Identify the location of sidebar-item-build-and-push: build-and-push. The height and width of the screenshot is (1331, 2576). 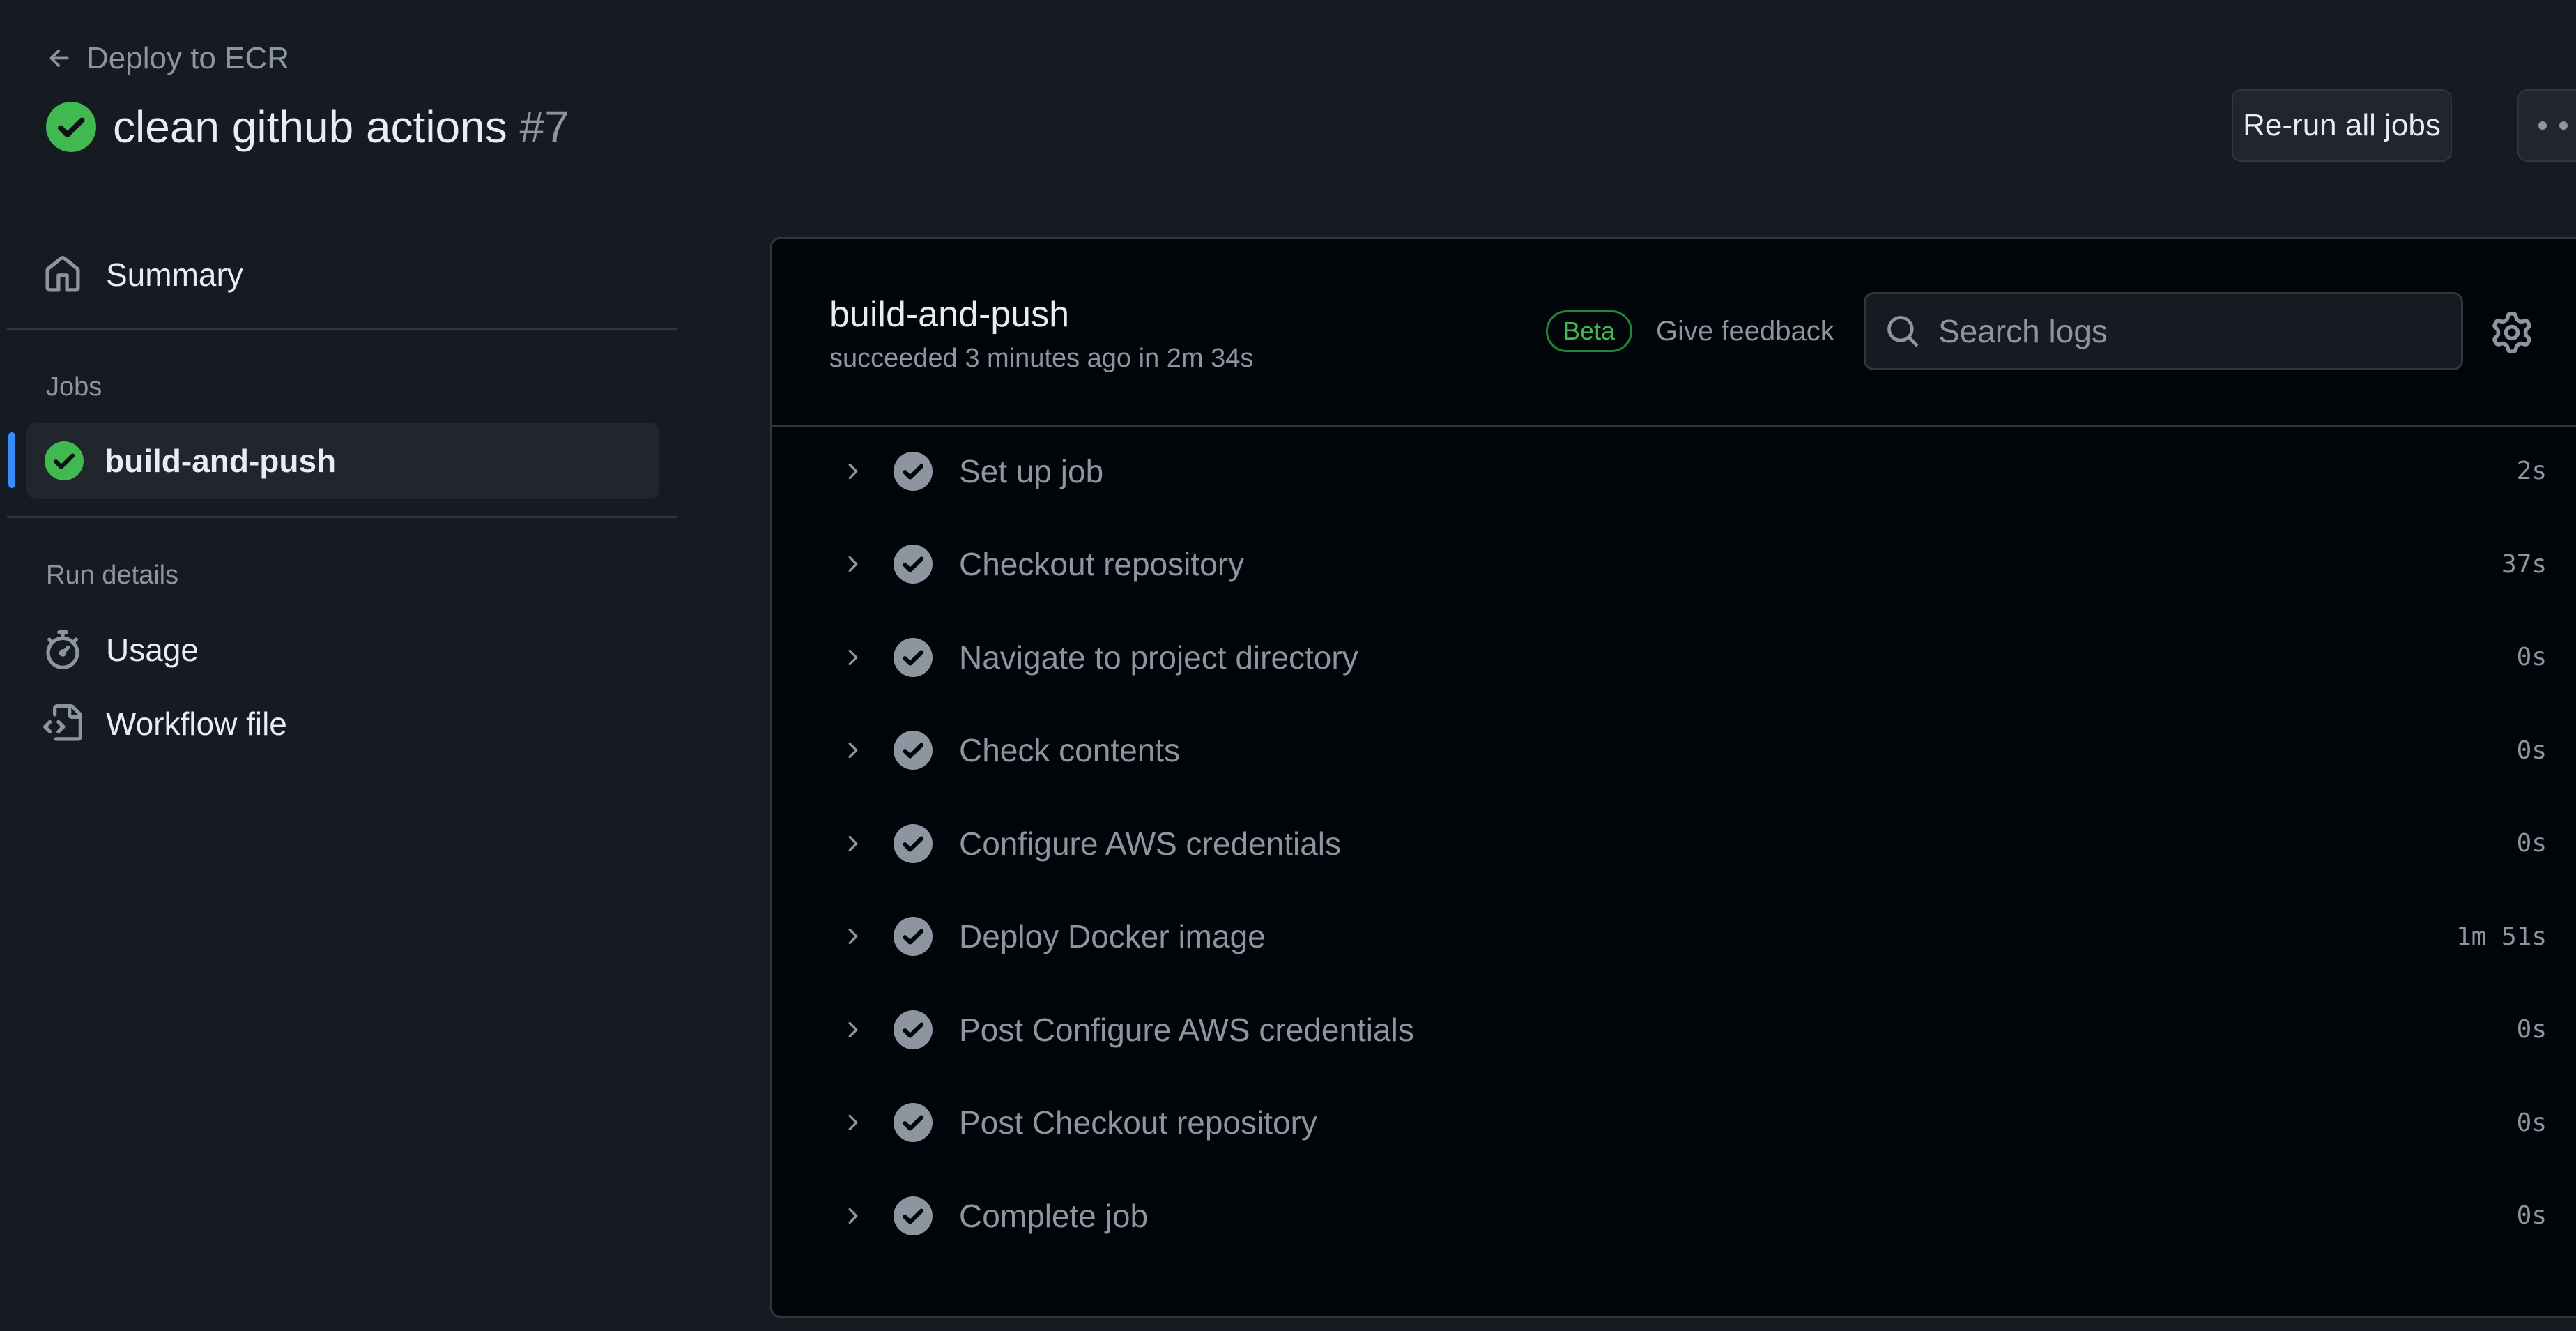
(342, 461).